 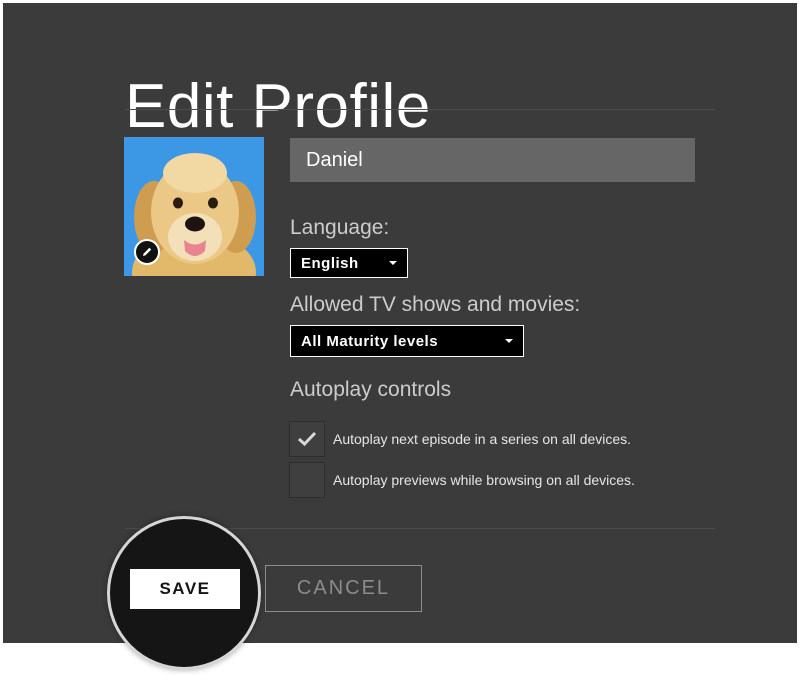 I want to click on checkmark-icon, so click(x=307, y=439).